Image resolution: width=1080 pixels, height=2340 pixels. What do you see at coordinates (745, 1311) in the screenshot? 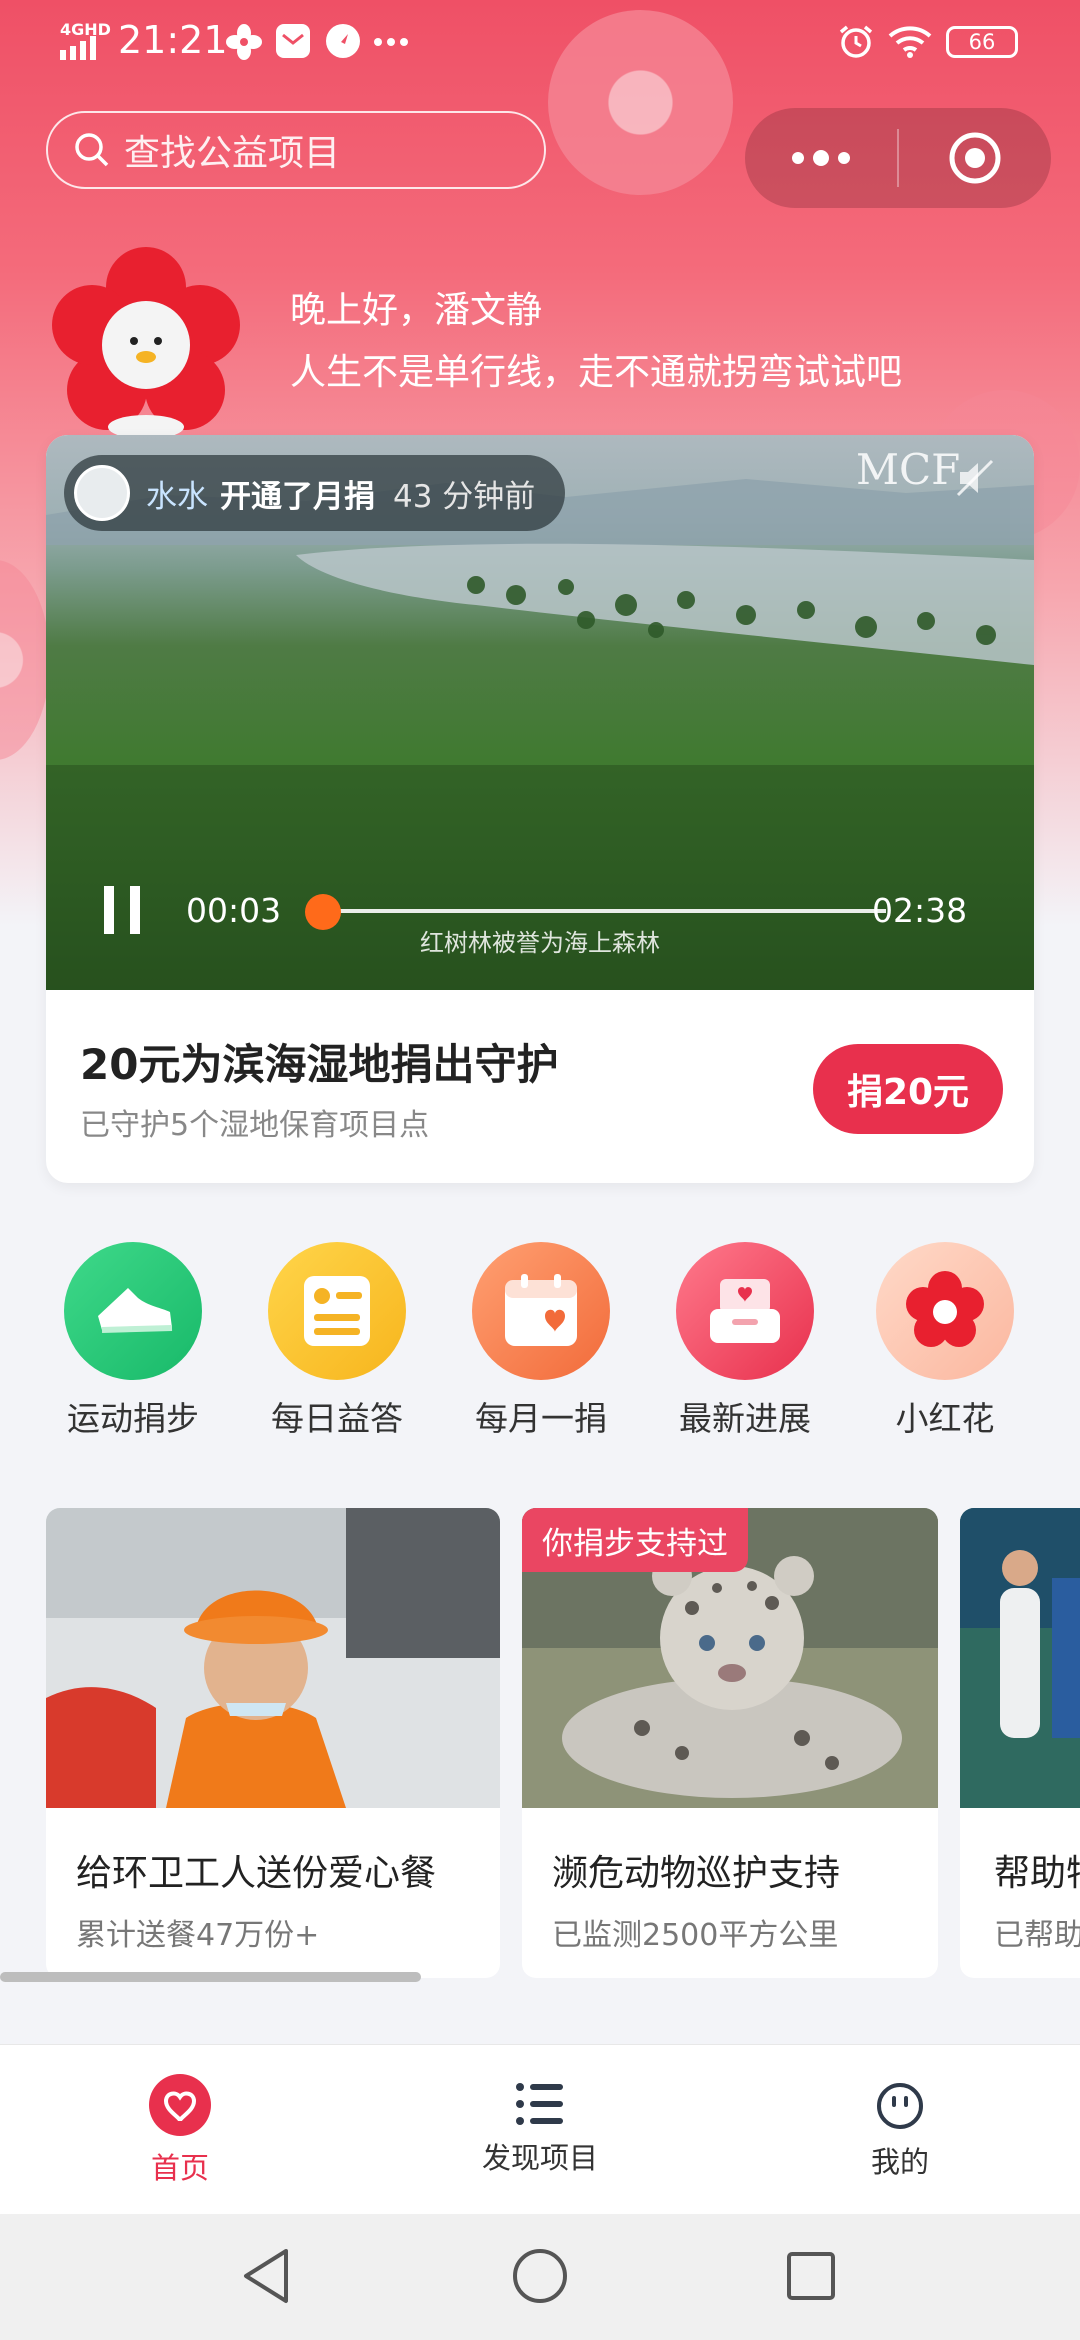
I see `inbox-heart-icon` at bounding box center [745, 1311].